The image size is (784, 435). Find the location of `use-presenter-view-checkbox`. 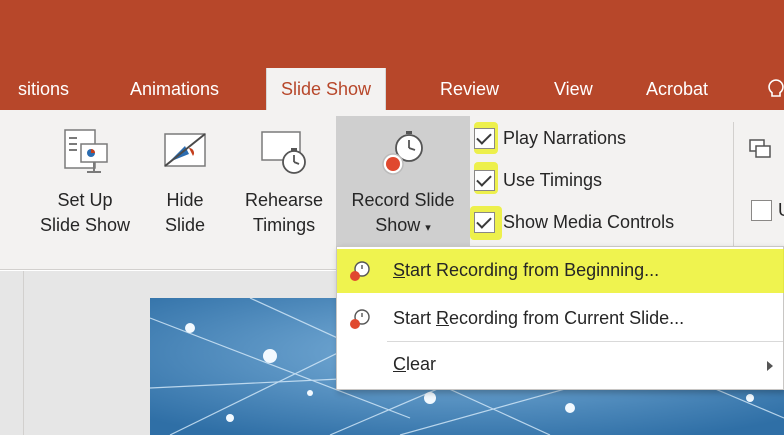

use-presenter-view-checkbox is located at coordinates (761, 210).